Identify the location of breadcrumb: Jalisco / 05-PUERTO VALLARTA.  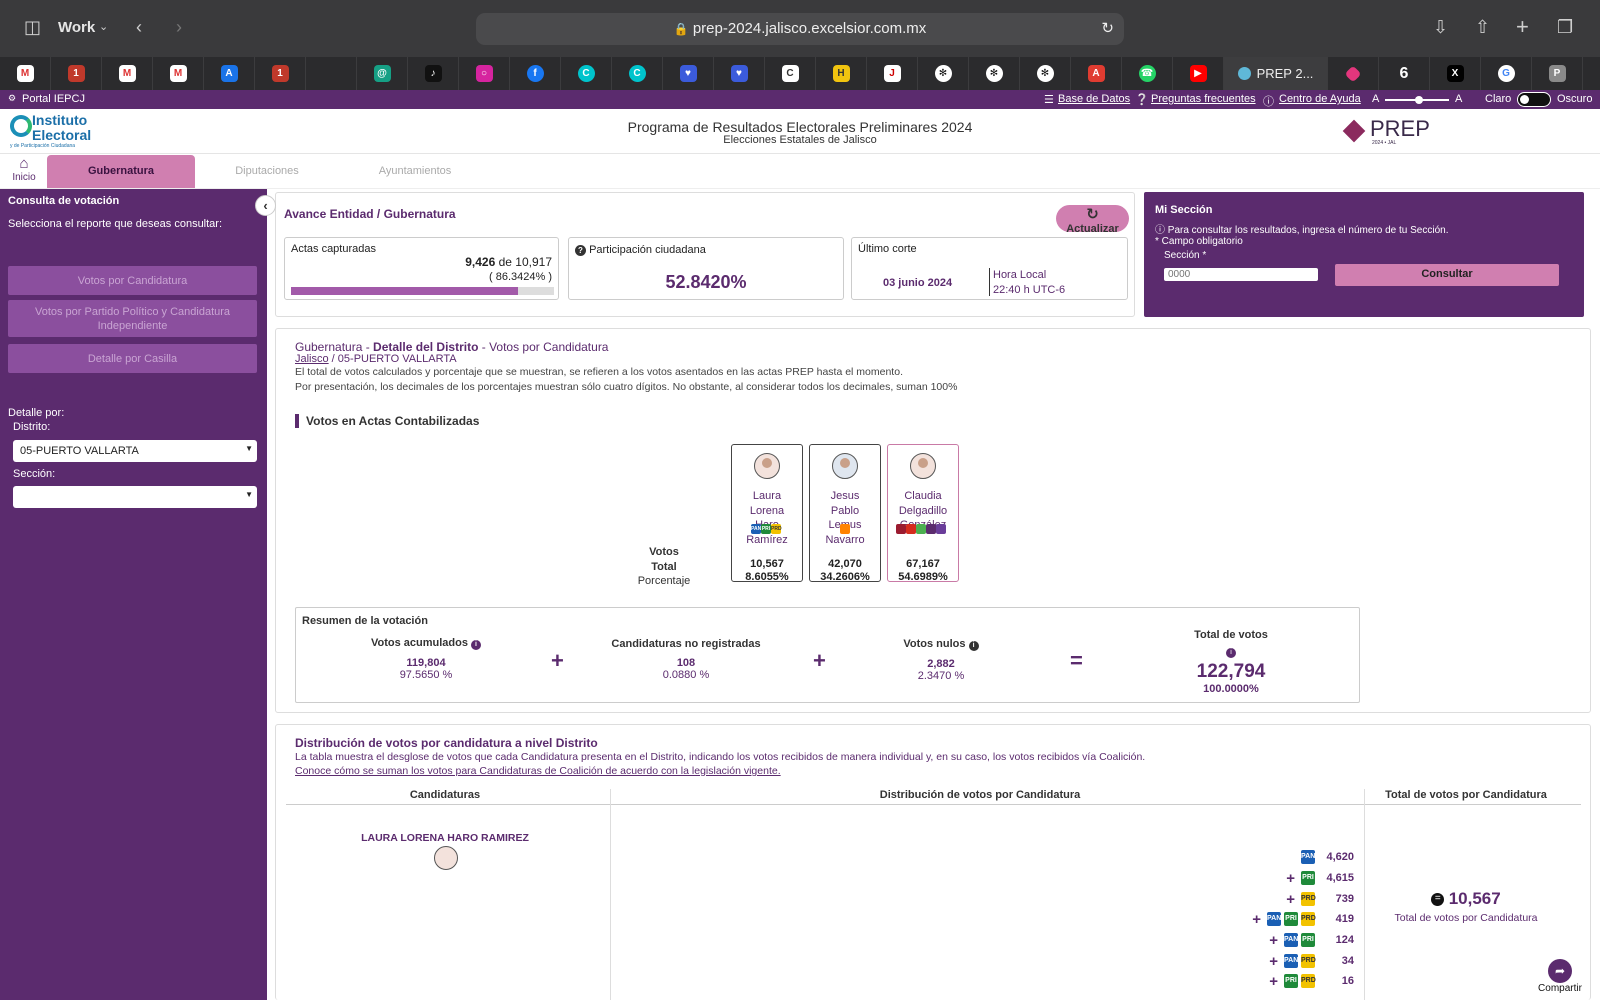
(376, 359).